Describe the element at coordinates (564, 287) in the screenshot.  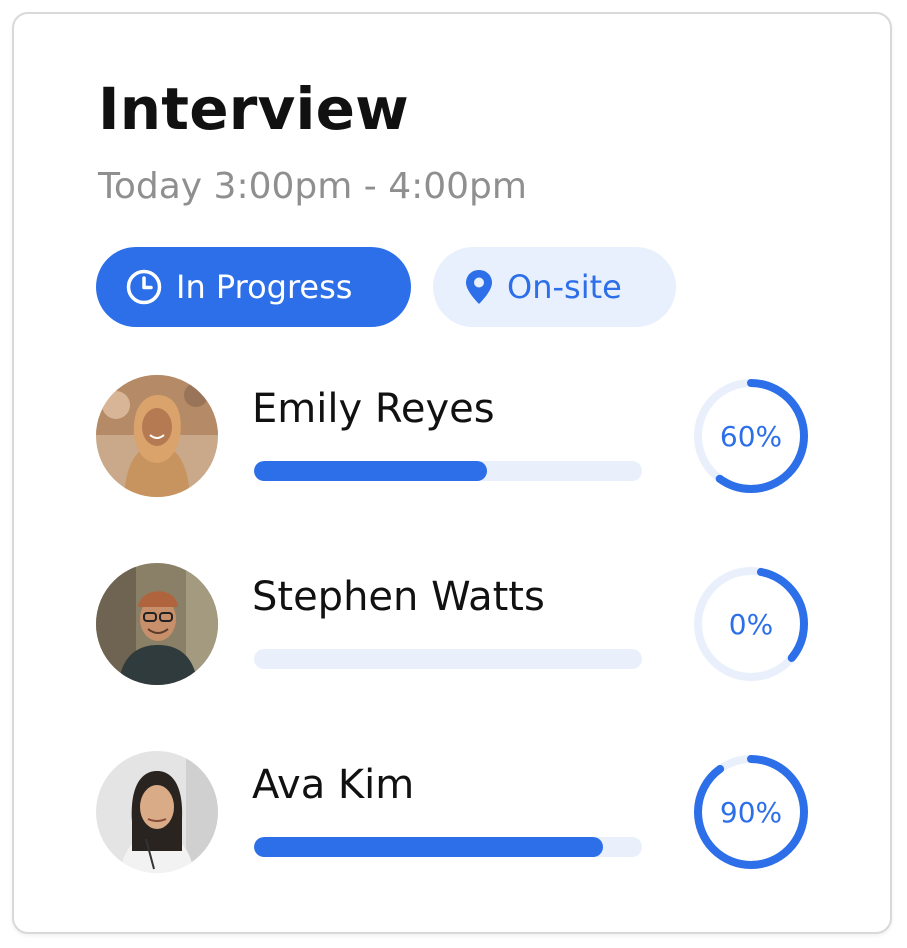
I see `location-badge-label: On-site` at that location.